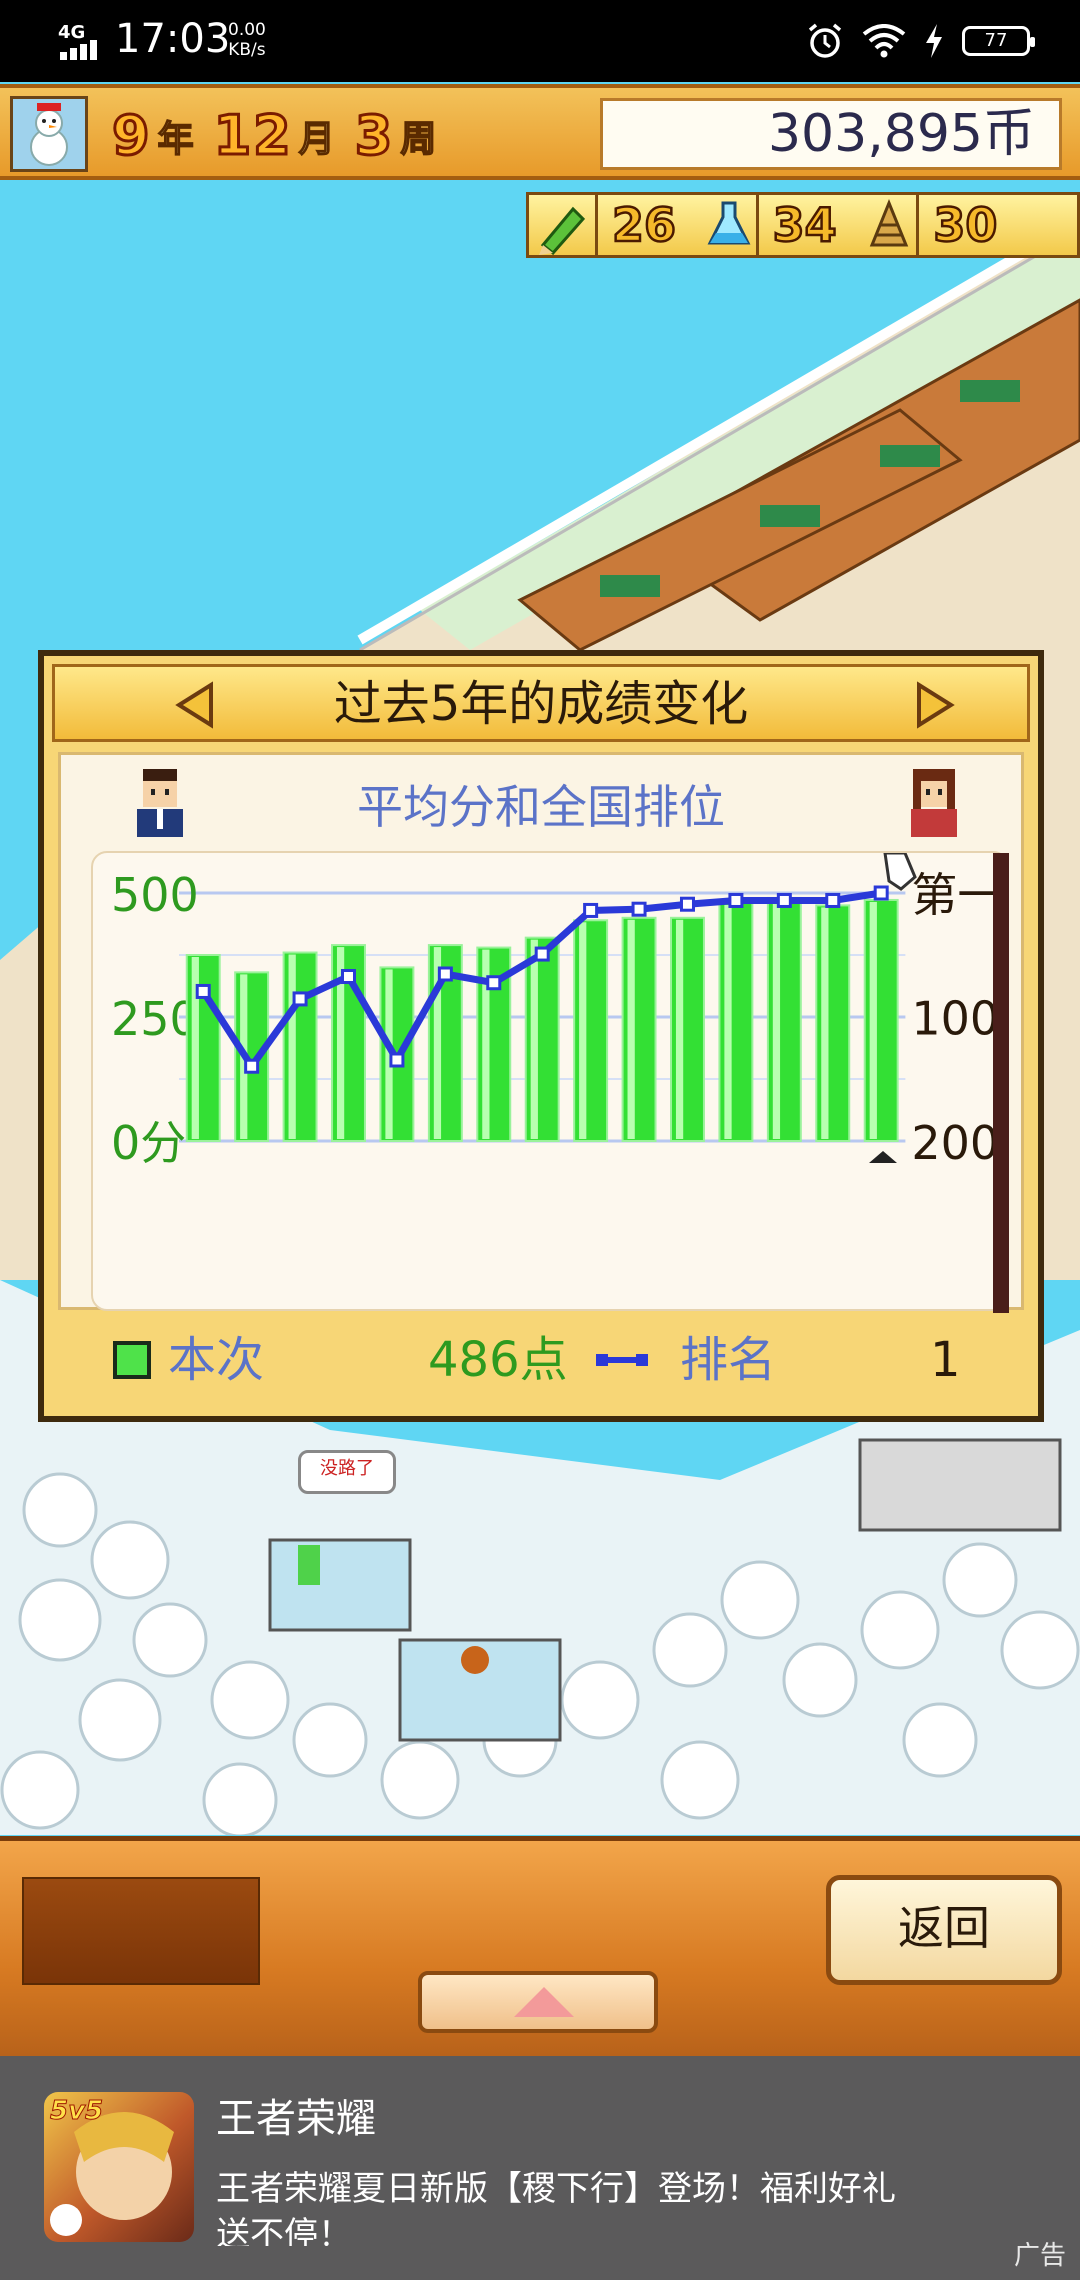  Describe the element at coordinates (498, 1360) in the screenshot. I see `legend-current-value: 486点` at that location.